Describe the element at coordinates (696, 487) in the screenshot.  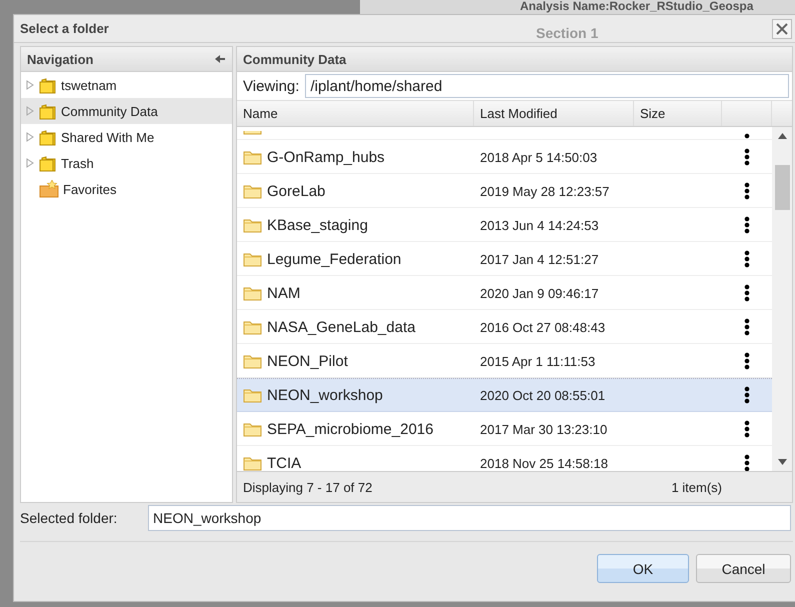
I see `selection-count: 1 item(s)` at that location.